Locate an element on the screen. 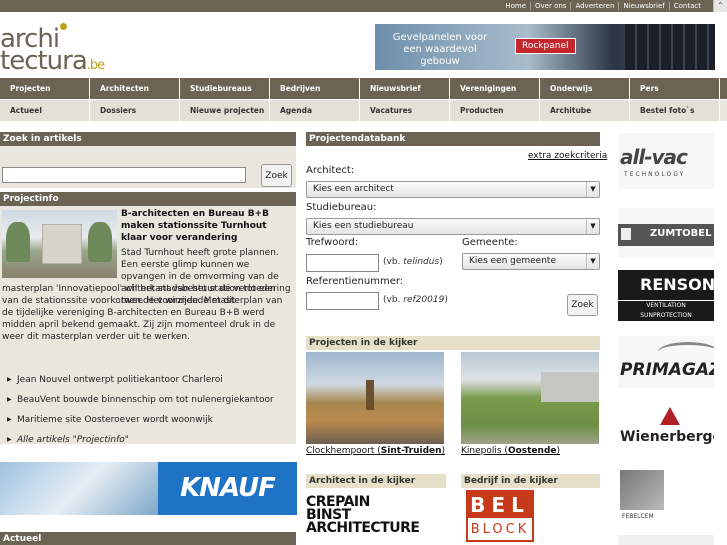 The width and height of the screenshot is (727, 545). knauf-logo: KNAUF is located at coordinates (227, 488).